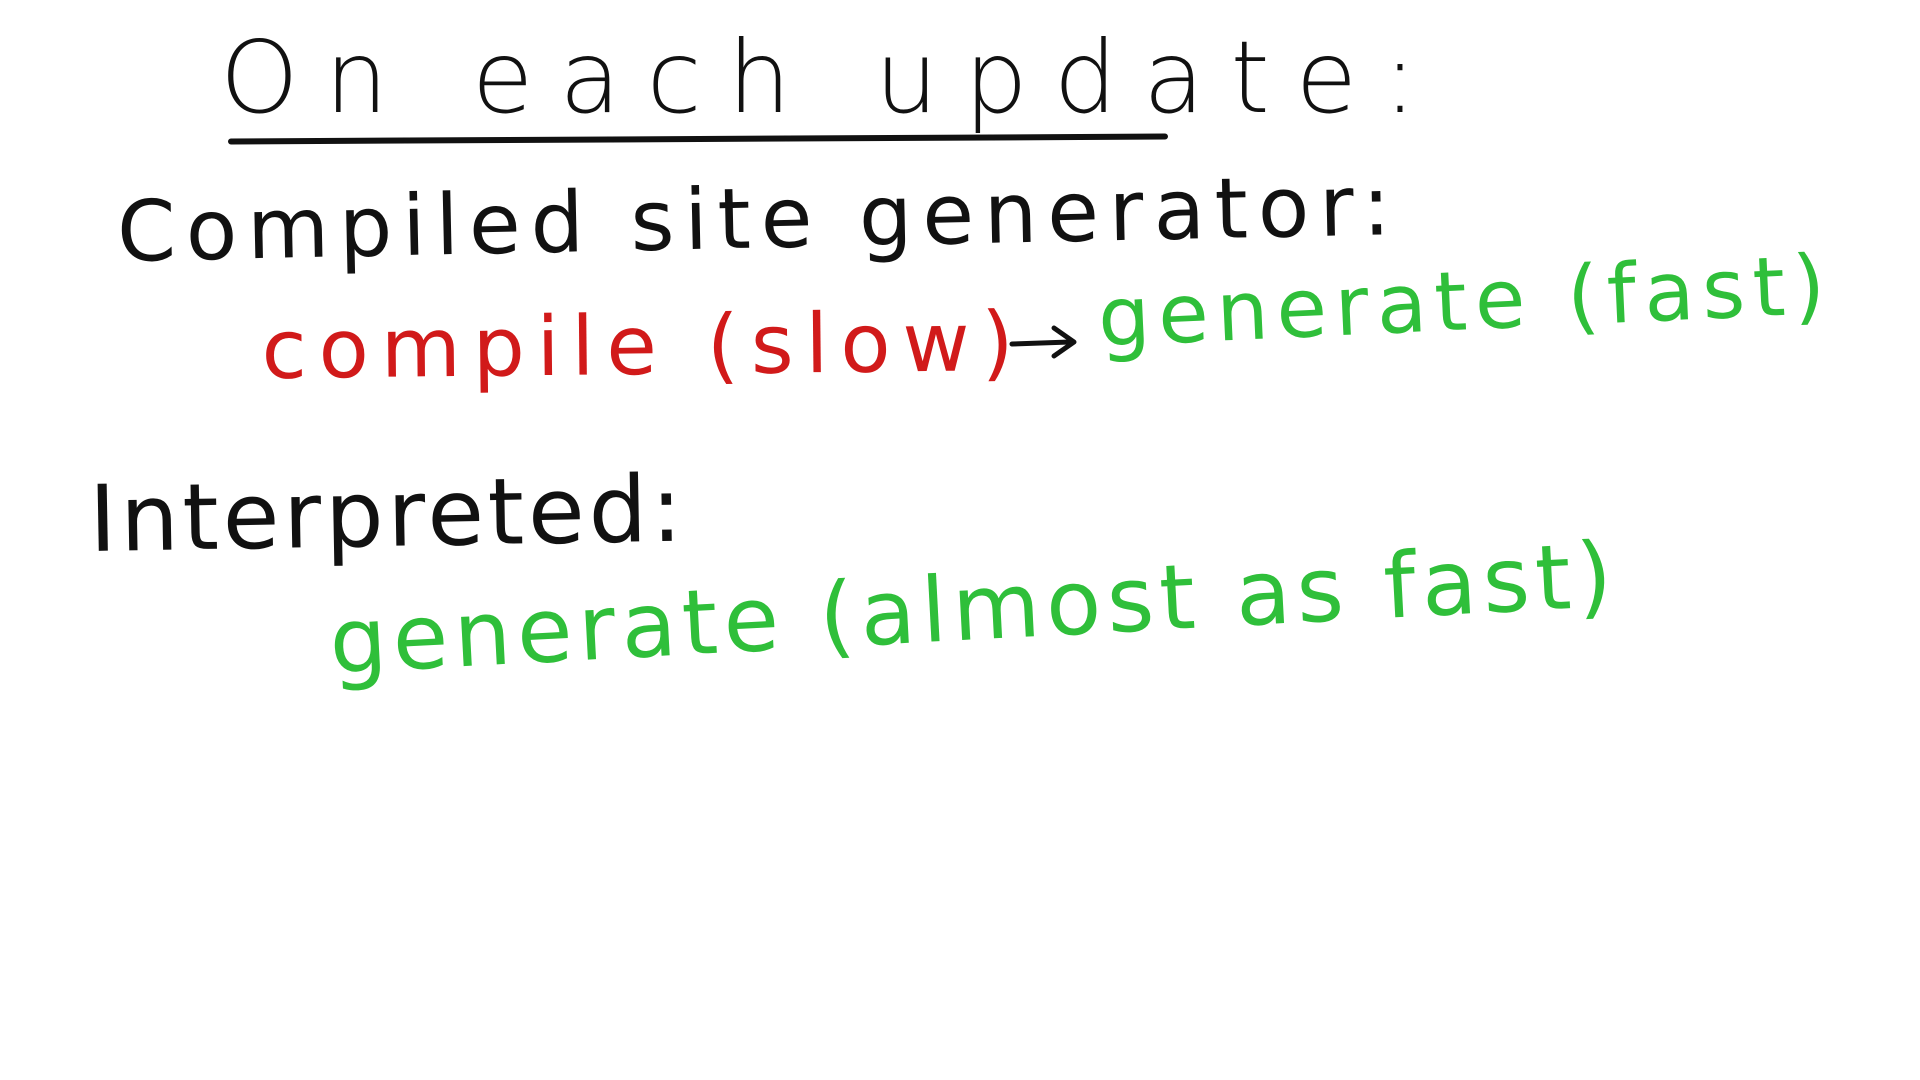  What do you see at coordinates (759, 218) in the screenshot?
I see `compiled-heading: Compiled site generator:` at bounding box center [759, 218].